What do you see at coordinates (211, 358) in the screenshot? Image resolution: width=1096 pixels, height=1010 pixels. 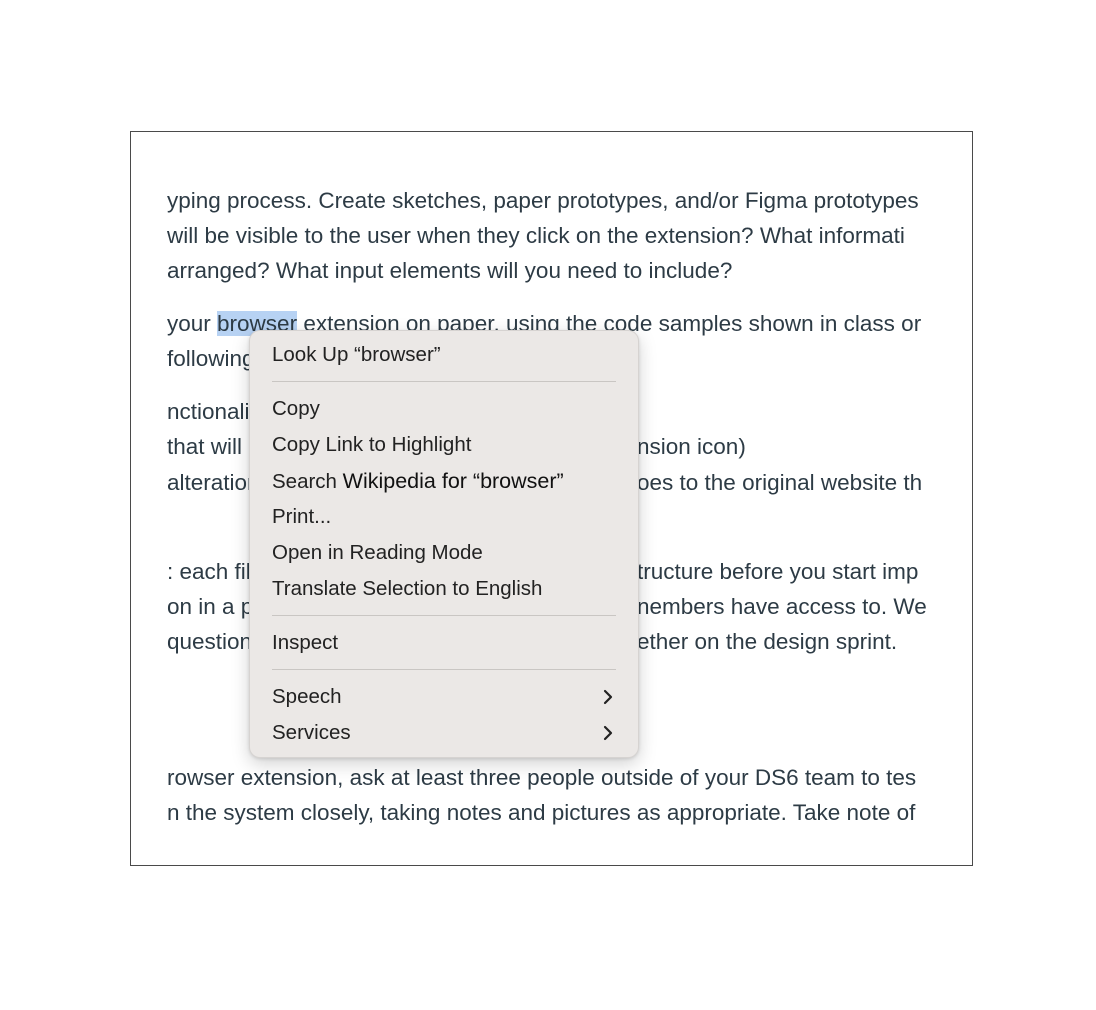 I see `text-line: following` at bounding box center [211, 358].